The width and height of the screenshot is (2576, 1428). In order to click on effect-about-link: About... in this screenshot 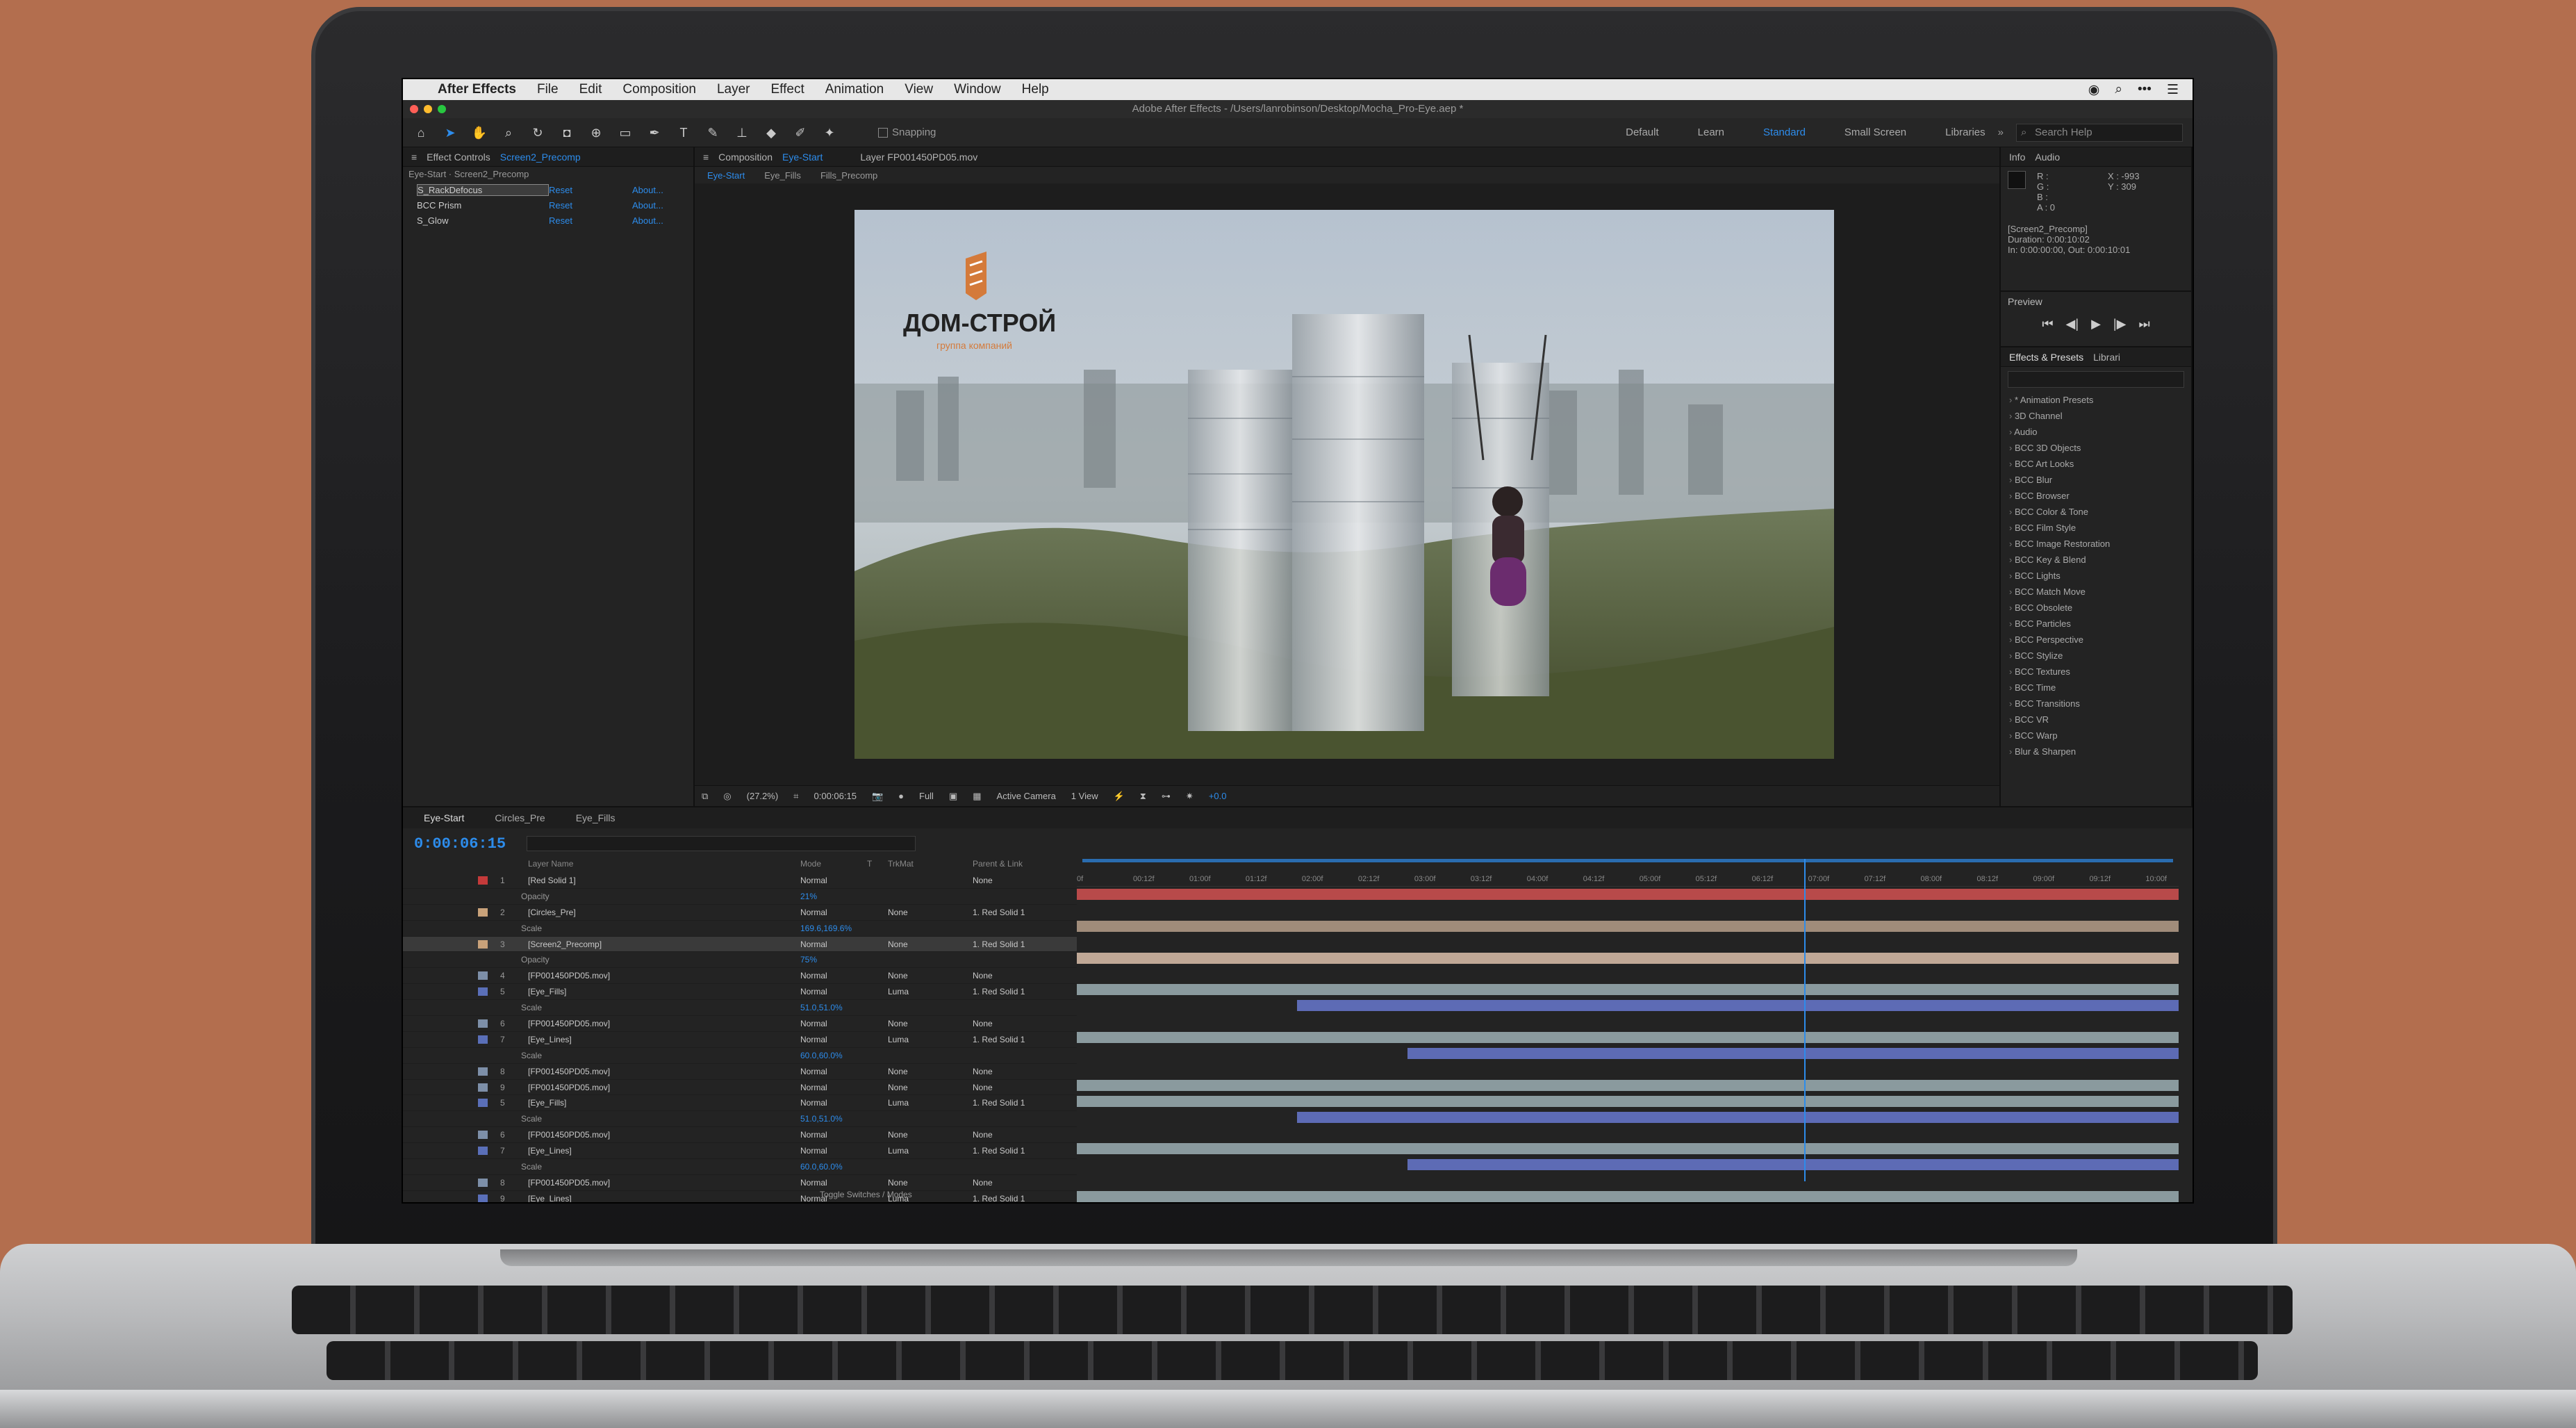, I will do `click(647, 205)`.